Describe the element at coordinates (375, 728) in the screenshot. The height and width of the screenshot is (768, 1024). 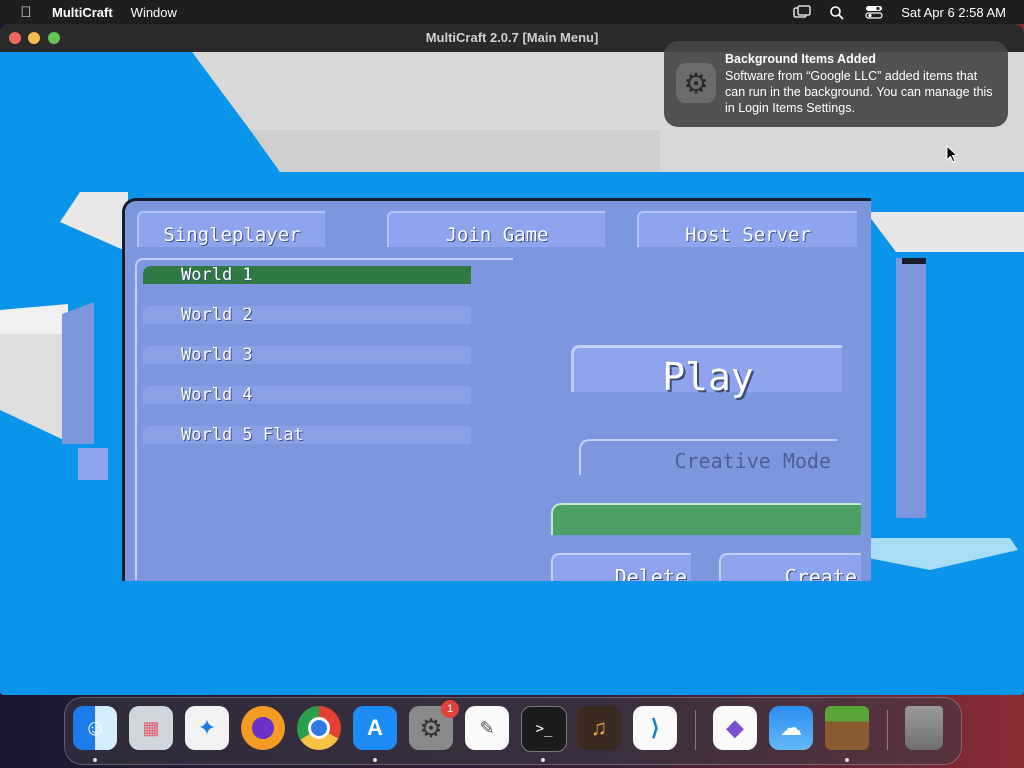
I see `app-store-icon: A` at that location.